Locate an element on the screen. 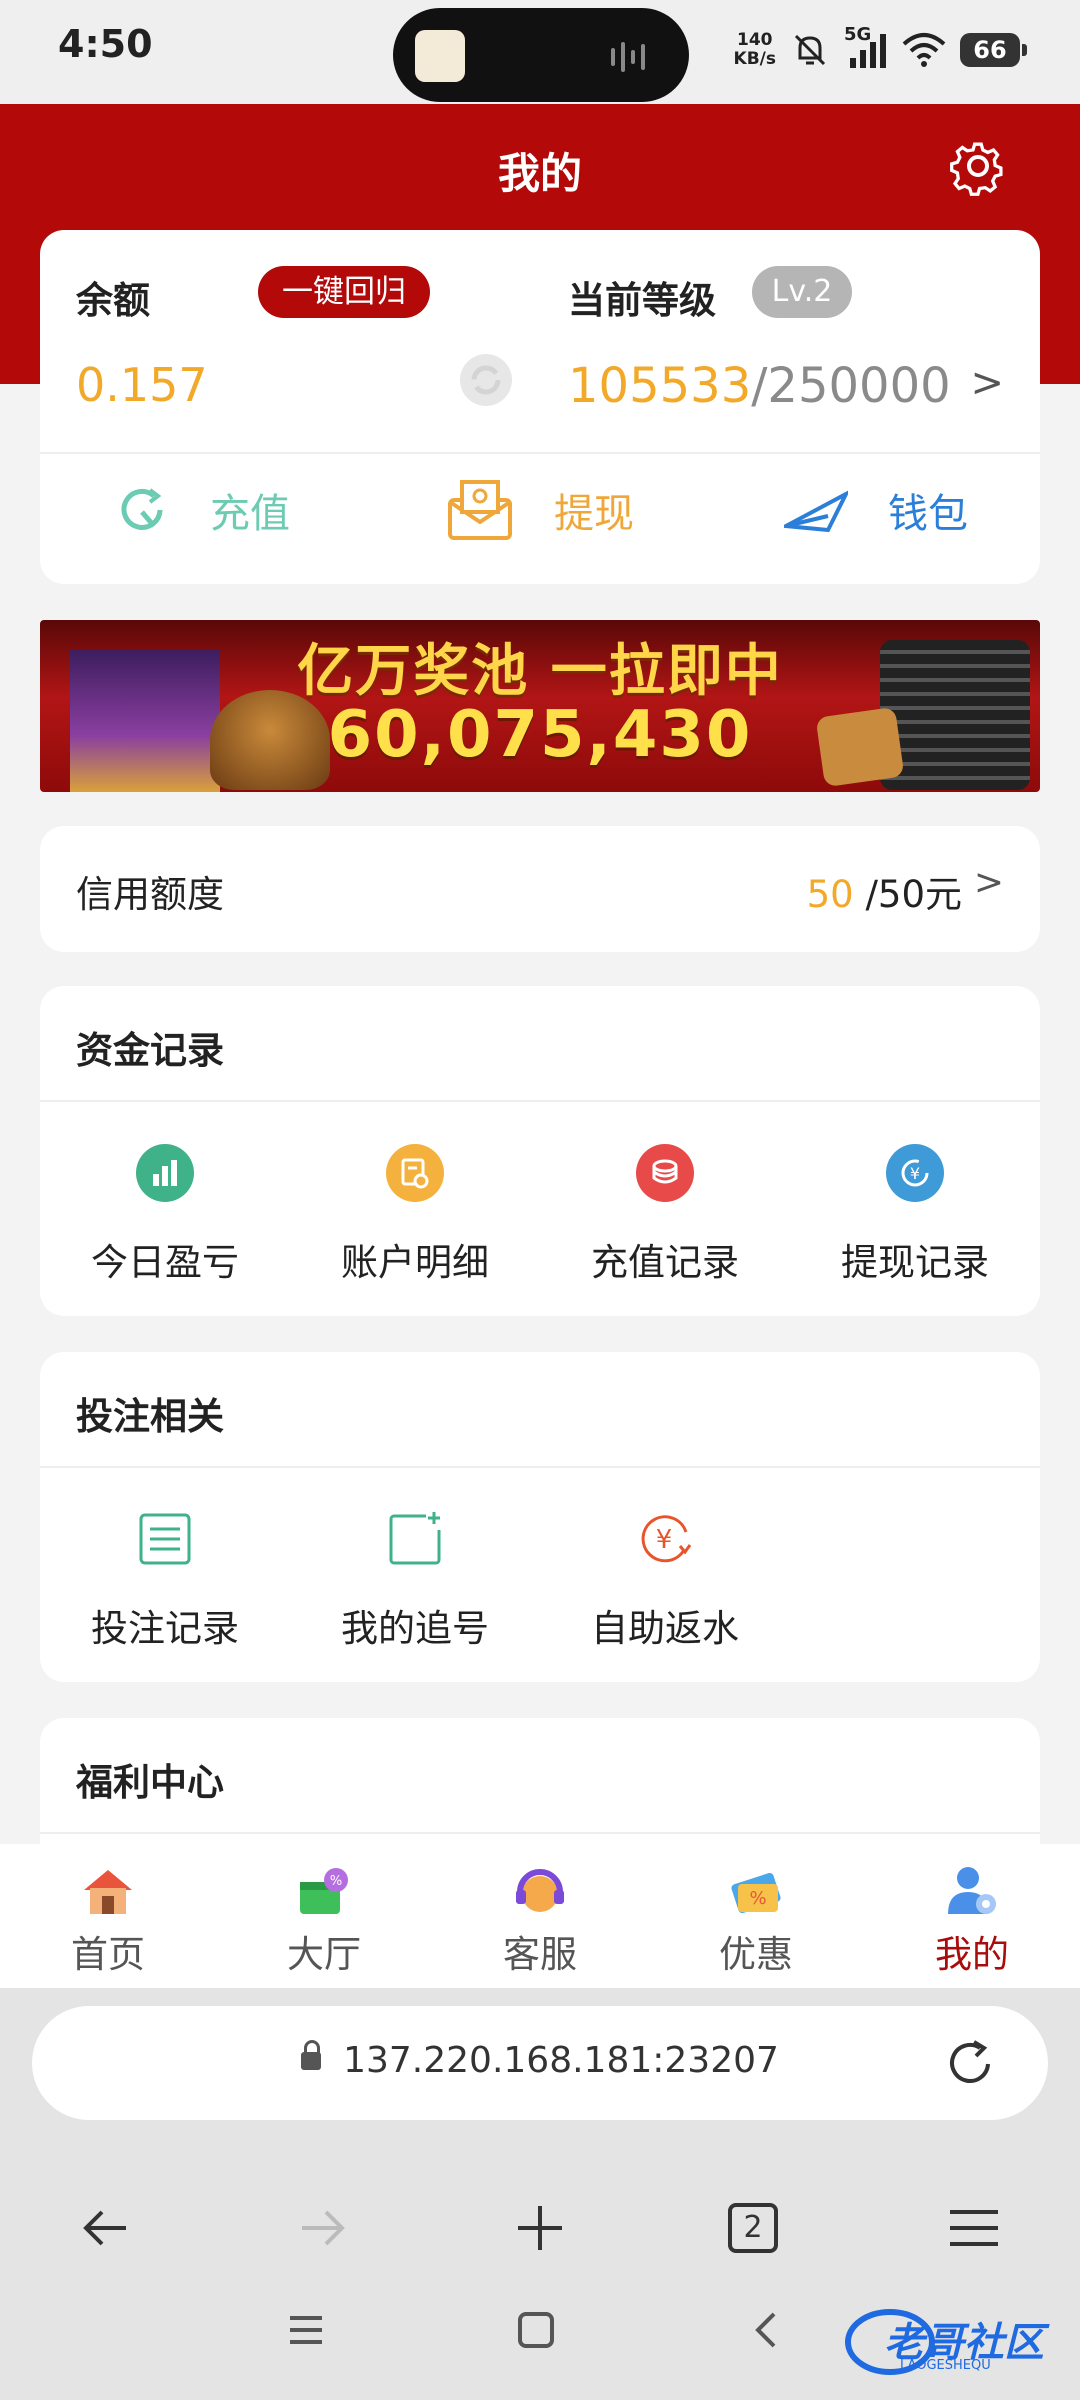  banner-title: 亿万奖池 一拉即中 is located at coordinates (540, 671).